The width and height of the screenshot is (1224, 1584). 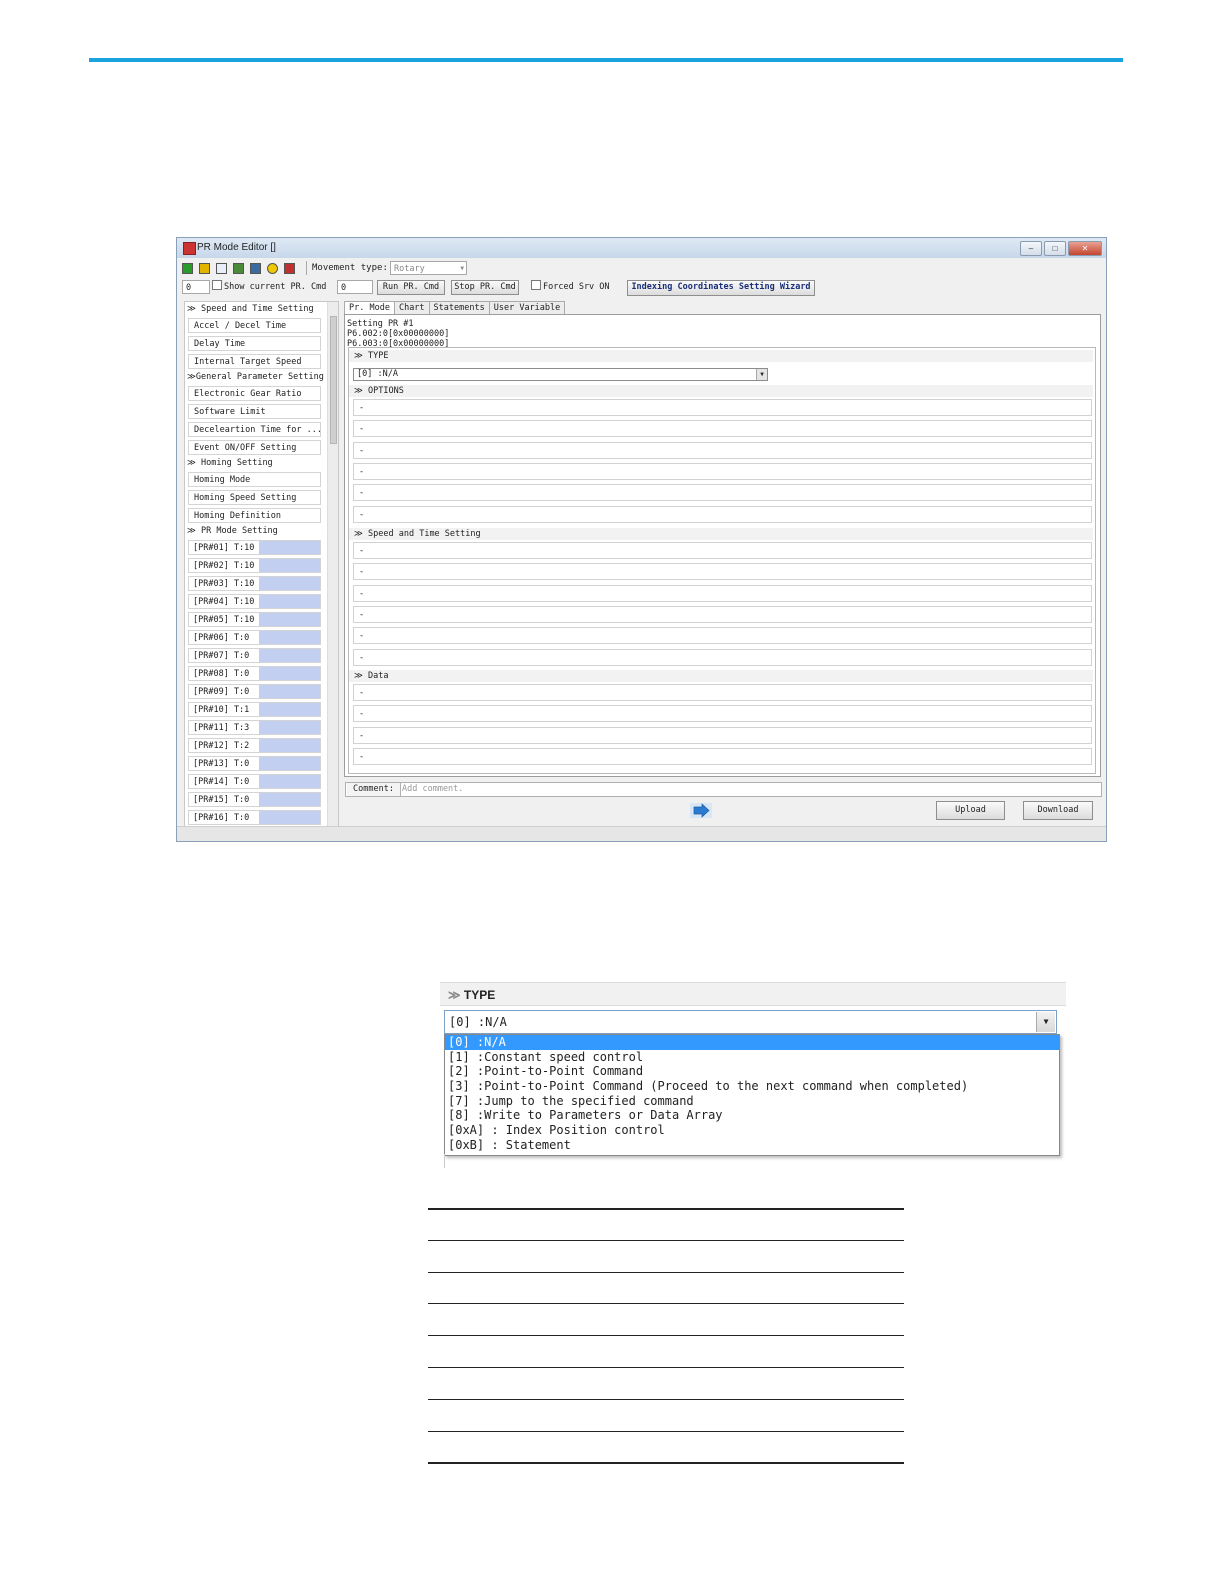 What do you see at coordinates (254, 619) in the screenshot?
I see `pr-list-item: [PR#05] T:10` at bounding box center [254, 619].